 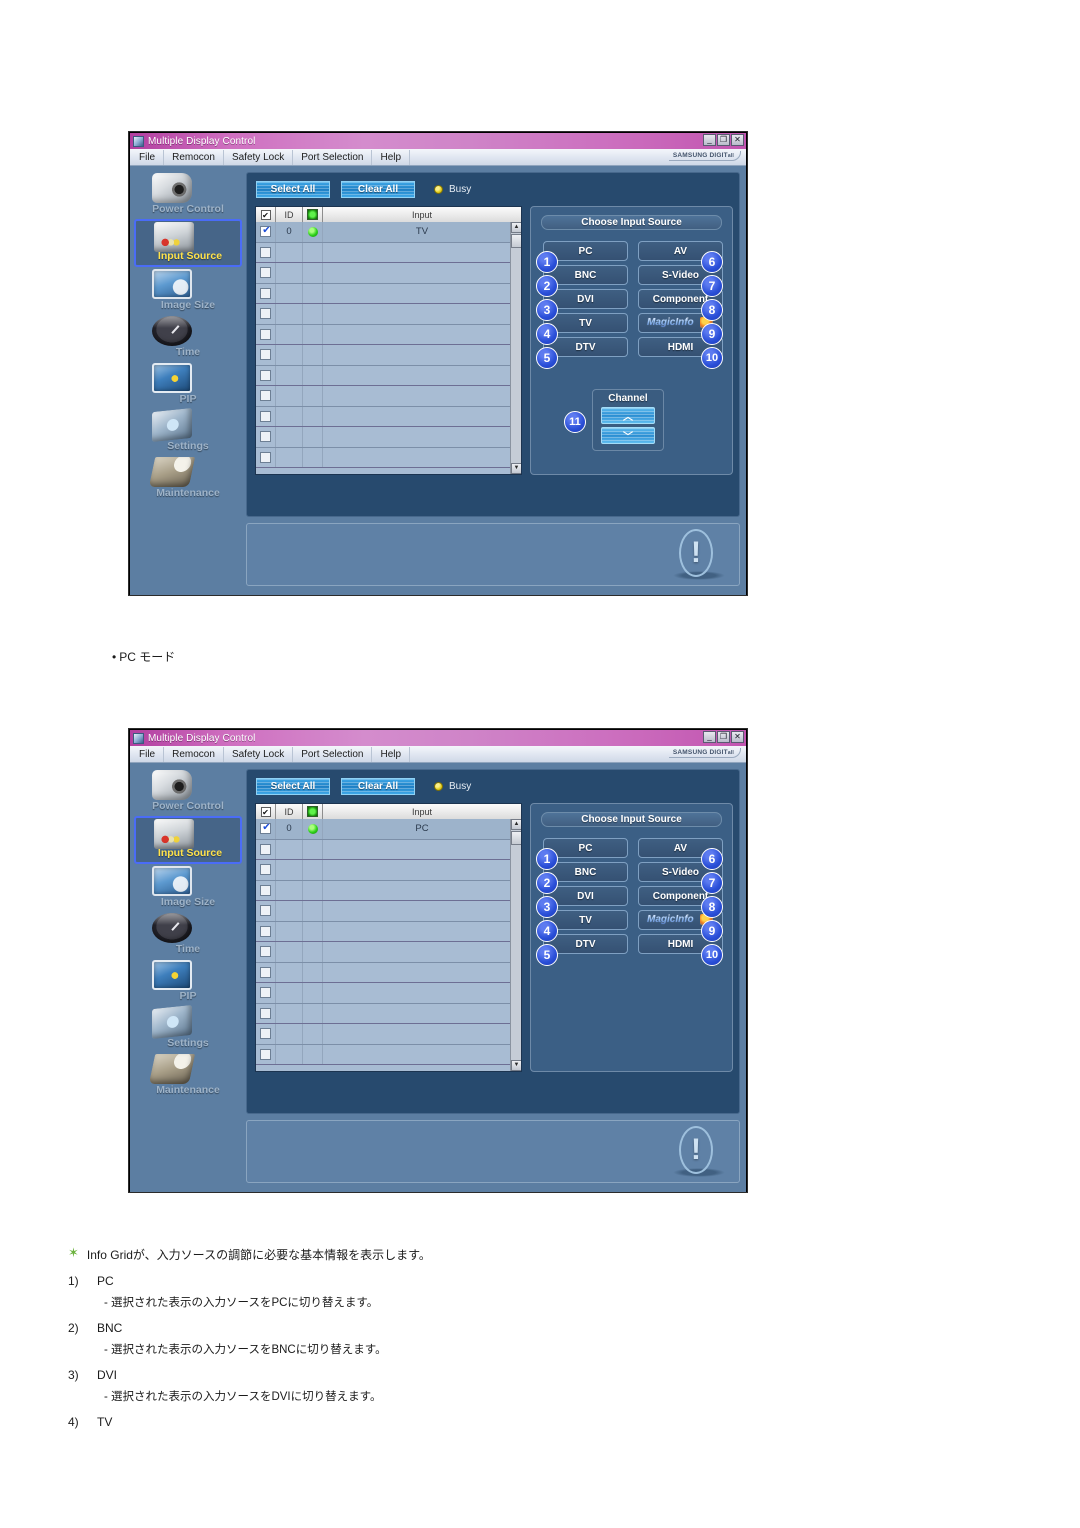 What do you see at coordinates (147, 157) in the screenshot?
I see `menu-file: File` at bounding box center [147, 157].